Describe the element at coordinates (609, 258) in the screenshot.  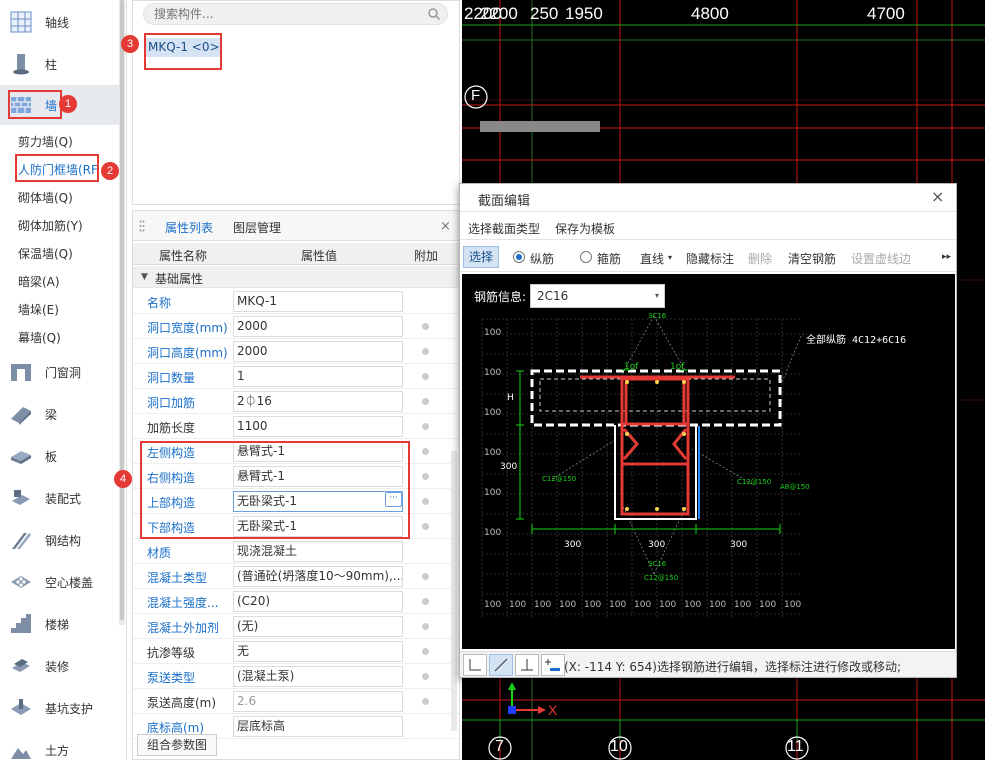
I see `stirrup-label: 箍筋` at that location.